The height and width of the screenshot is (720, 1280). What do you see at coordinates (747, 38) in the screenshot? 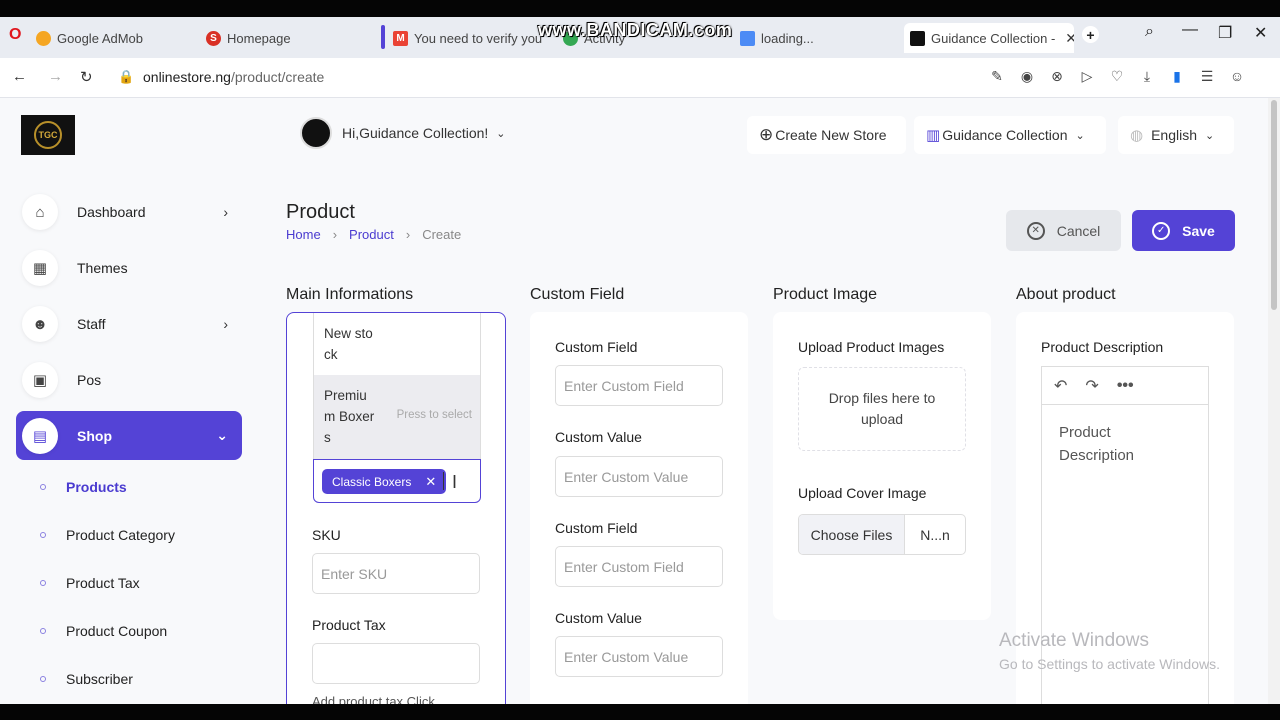
I see `loading-icon` at bounding box center [747, 38].